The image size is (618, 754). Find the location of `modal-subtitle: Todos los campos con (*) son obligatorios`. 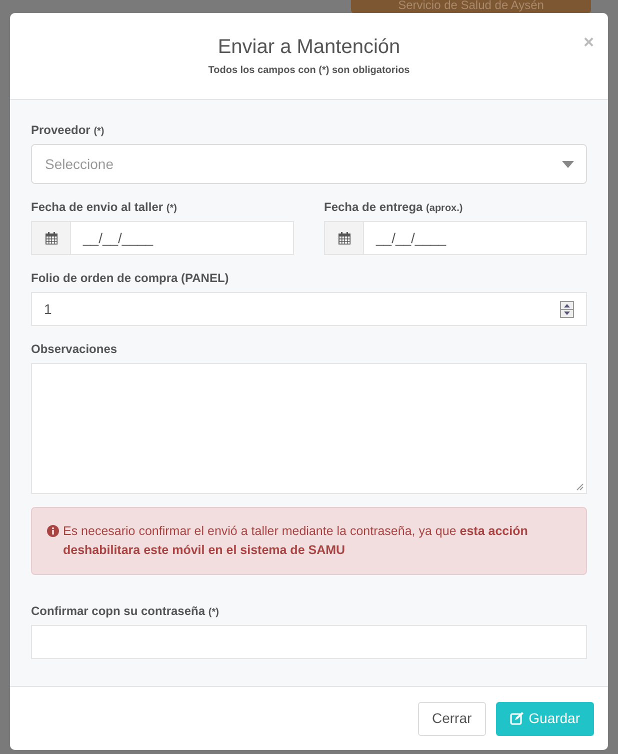

modal-subtitle: Todos los campos con (*) son obligatorios is located at coordinates (309, 71).